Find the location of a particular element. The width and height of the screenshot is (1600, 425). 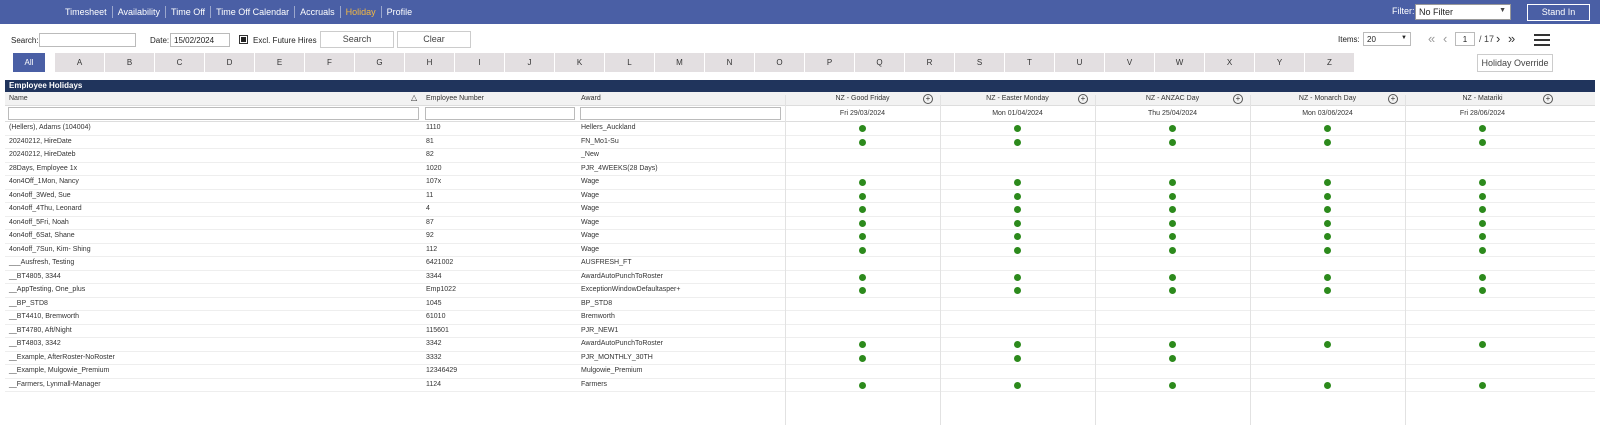

letter-filter-l: L is located at coordinates (629, 62).